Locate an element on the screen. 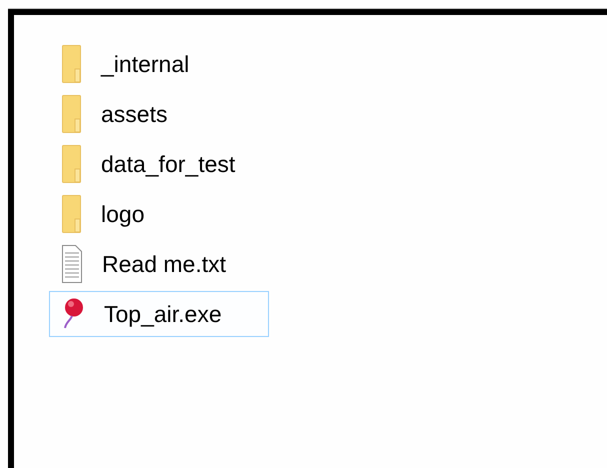 The height and width of the screenshot is (468, 607). file-item: _internal is located at coordinates (159, 64).